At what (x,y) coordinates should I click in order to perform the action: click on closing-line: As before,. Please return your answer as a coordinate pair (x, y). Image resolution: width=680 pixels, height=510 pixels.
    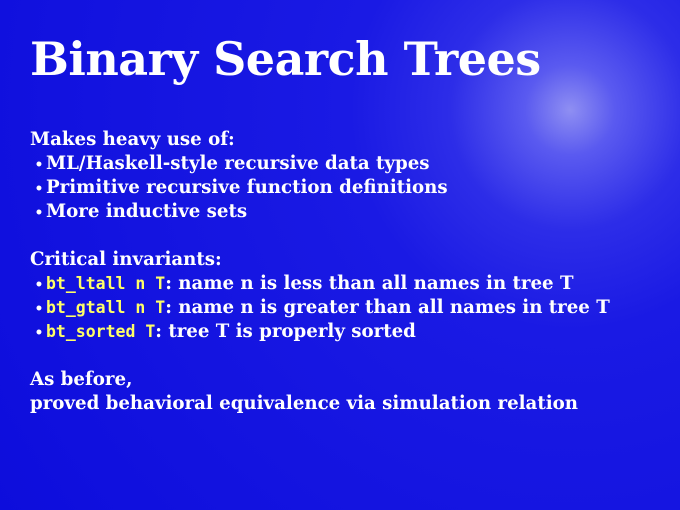
    Looking at the image, I should click on (81, 379).